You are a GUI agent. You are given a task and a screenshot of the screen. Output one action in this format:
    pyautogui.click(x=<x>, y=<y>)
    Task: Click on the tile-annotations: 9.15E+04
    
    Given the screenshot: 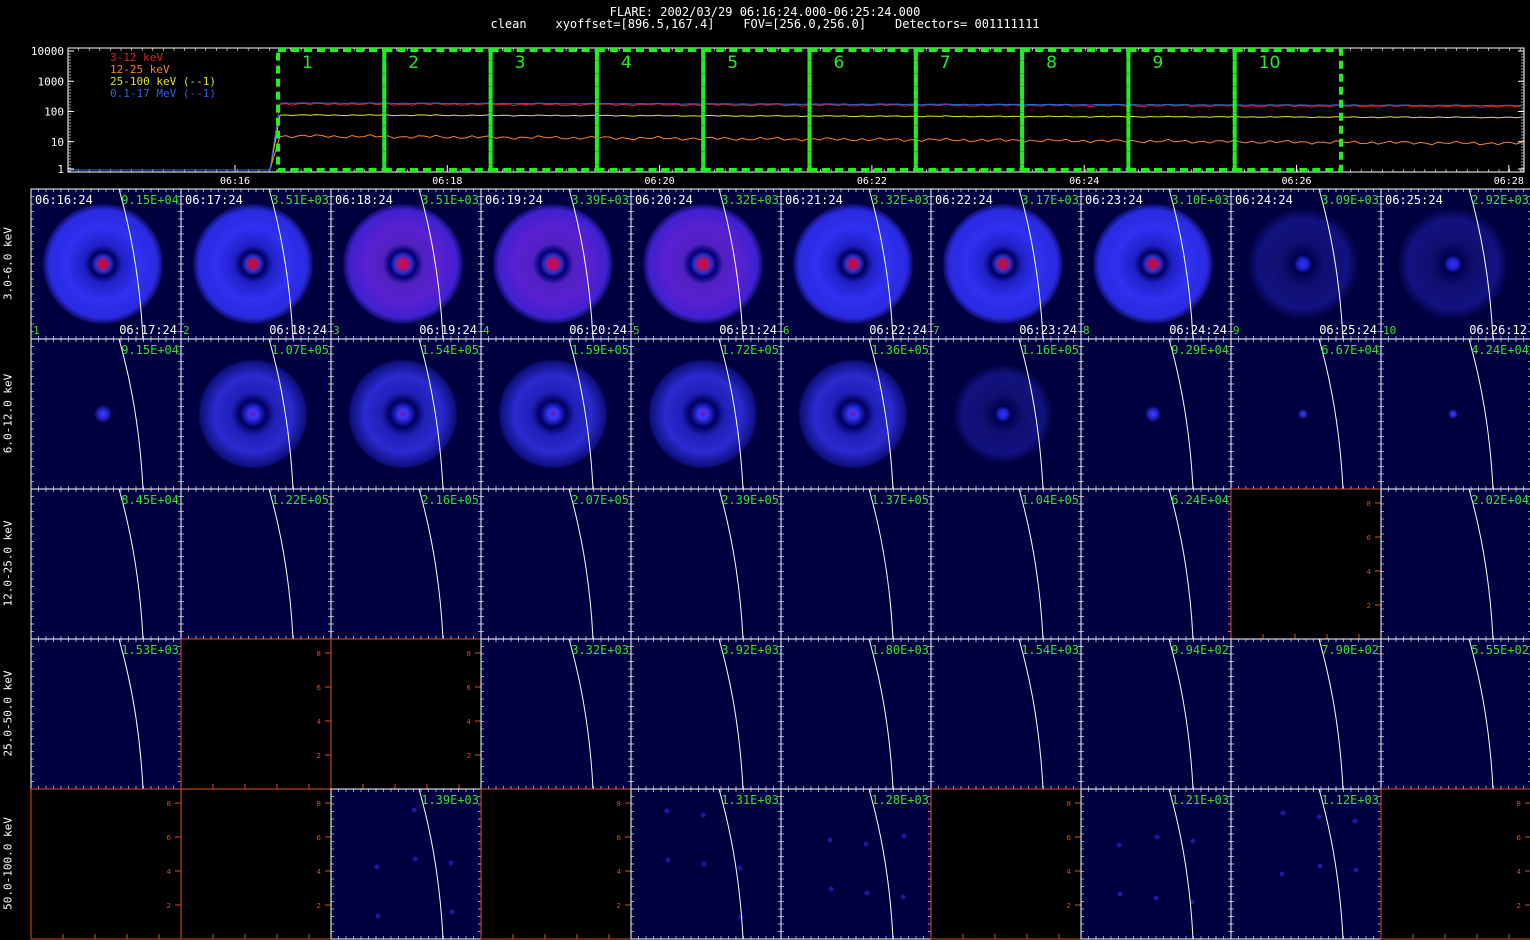 What is the action you would take?
    pyautogui.click(x=106, y=414)
    